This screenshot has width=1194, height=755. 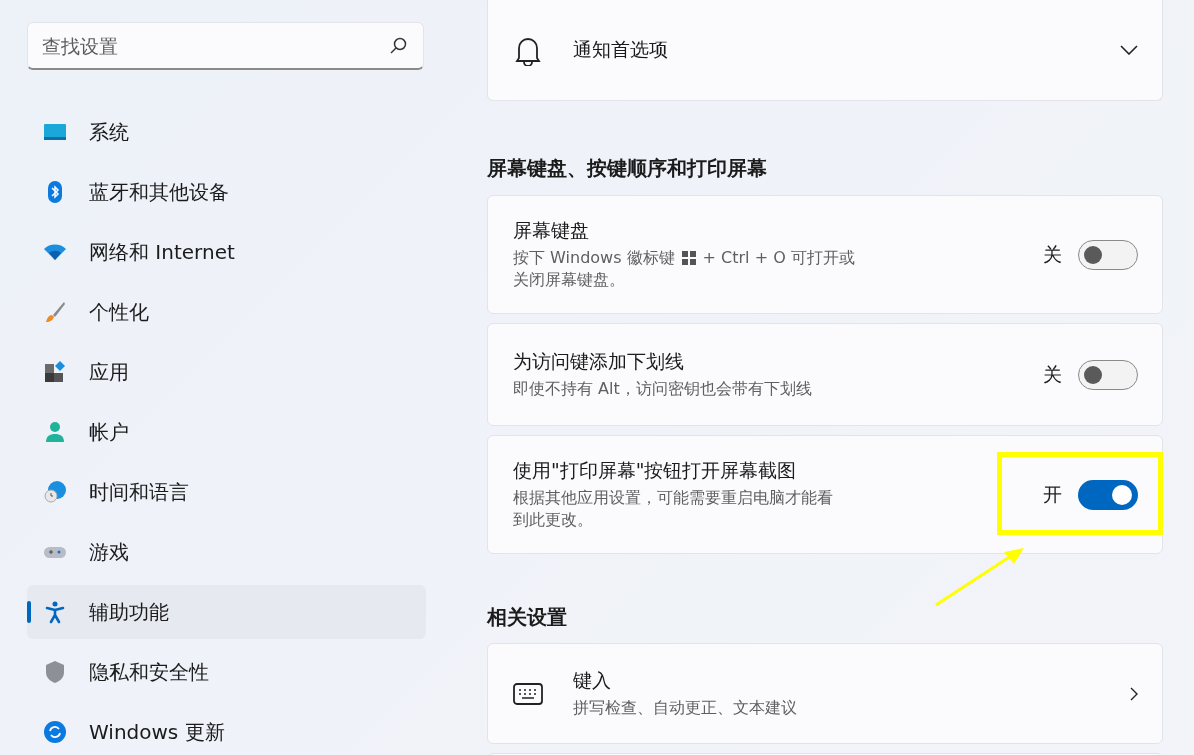 I want to click on windows-logo-icon, so click(x=688, y=258).